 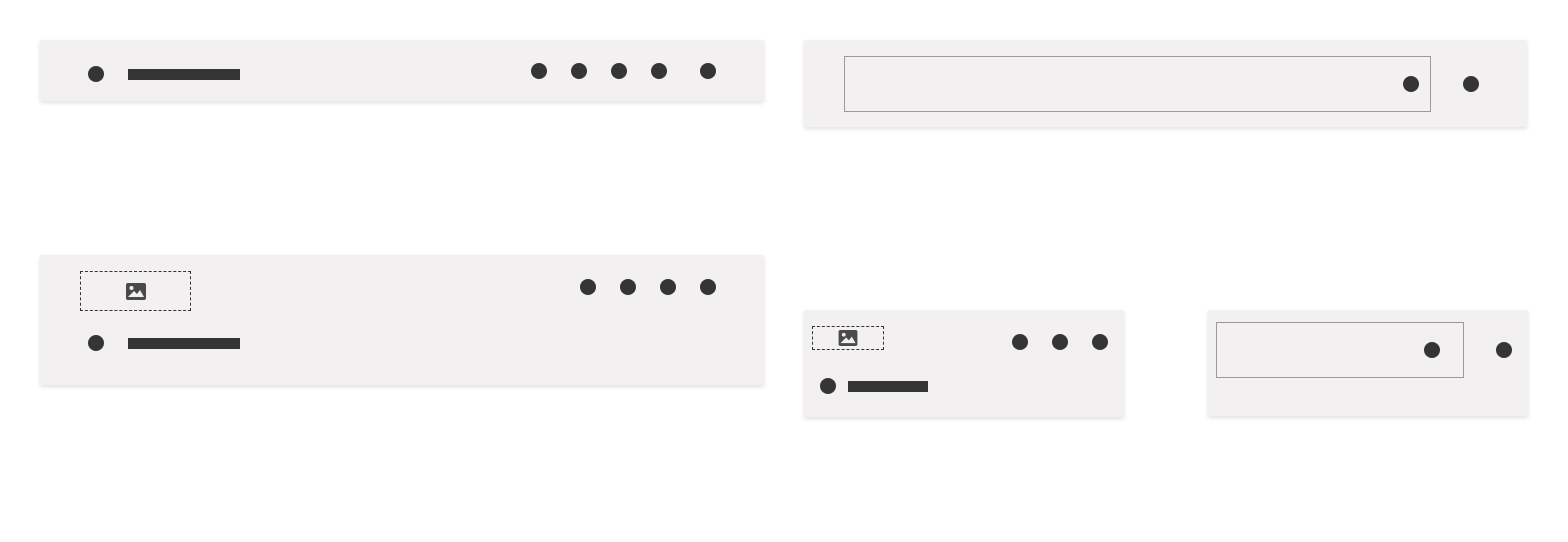 I want to click on compact-logo-header-bar, so click(x=964, y=363).